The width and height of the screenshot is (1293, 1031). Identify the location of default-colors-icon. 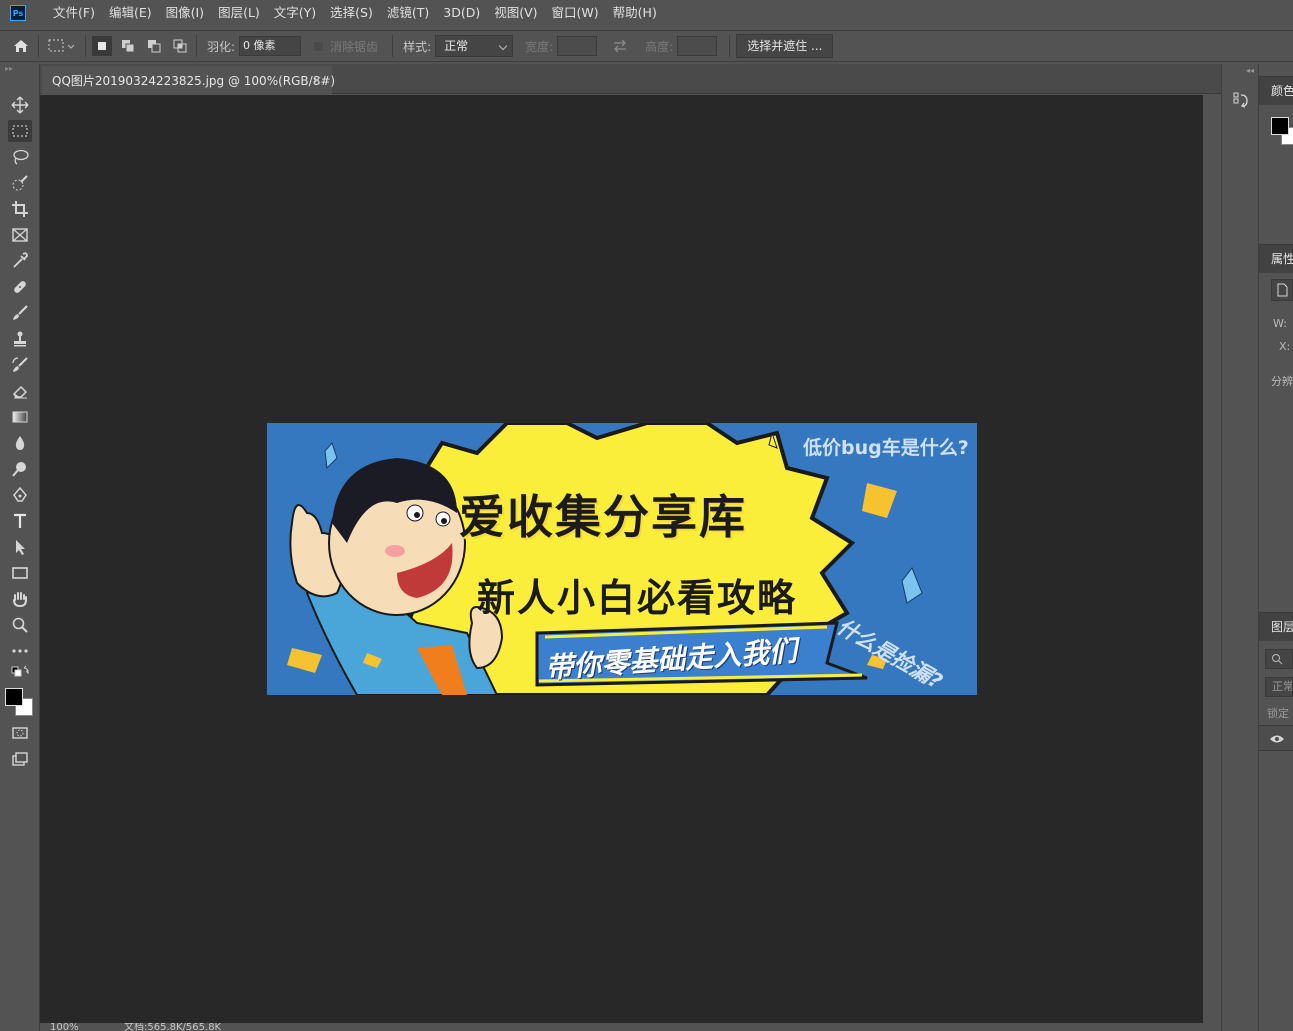
(20, 672).